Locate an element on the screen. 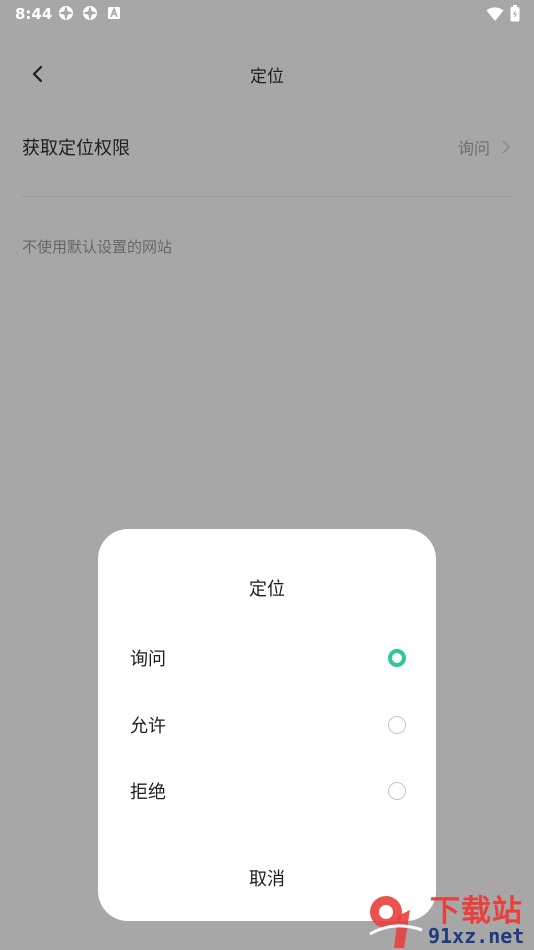  option-deny: 拒绝 is located at coordinates (268, 791).